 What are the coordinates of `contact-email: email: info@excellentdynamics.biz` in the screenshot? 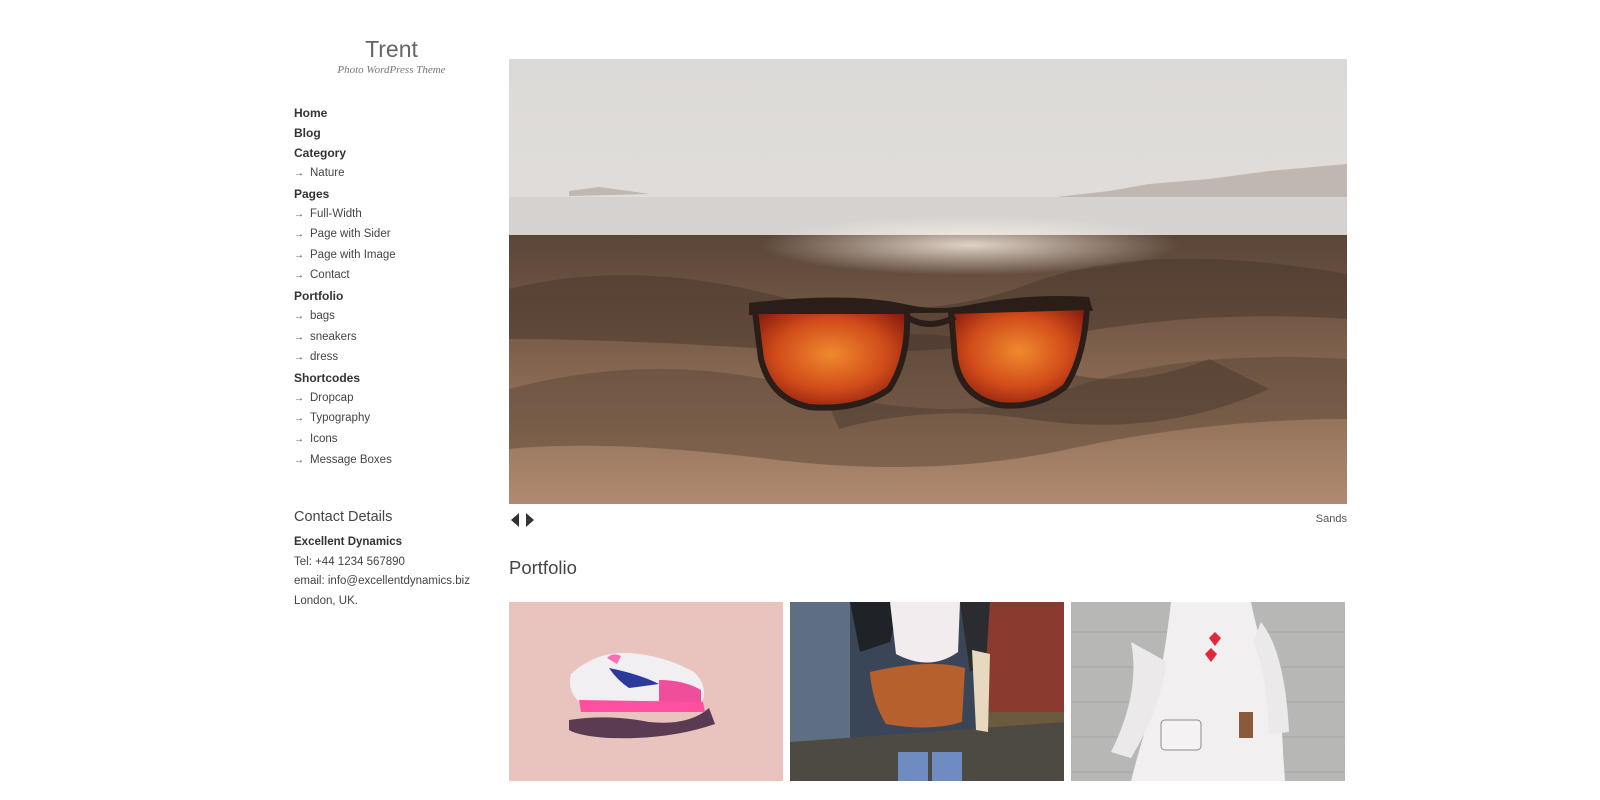 It's located at (394, 582).